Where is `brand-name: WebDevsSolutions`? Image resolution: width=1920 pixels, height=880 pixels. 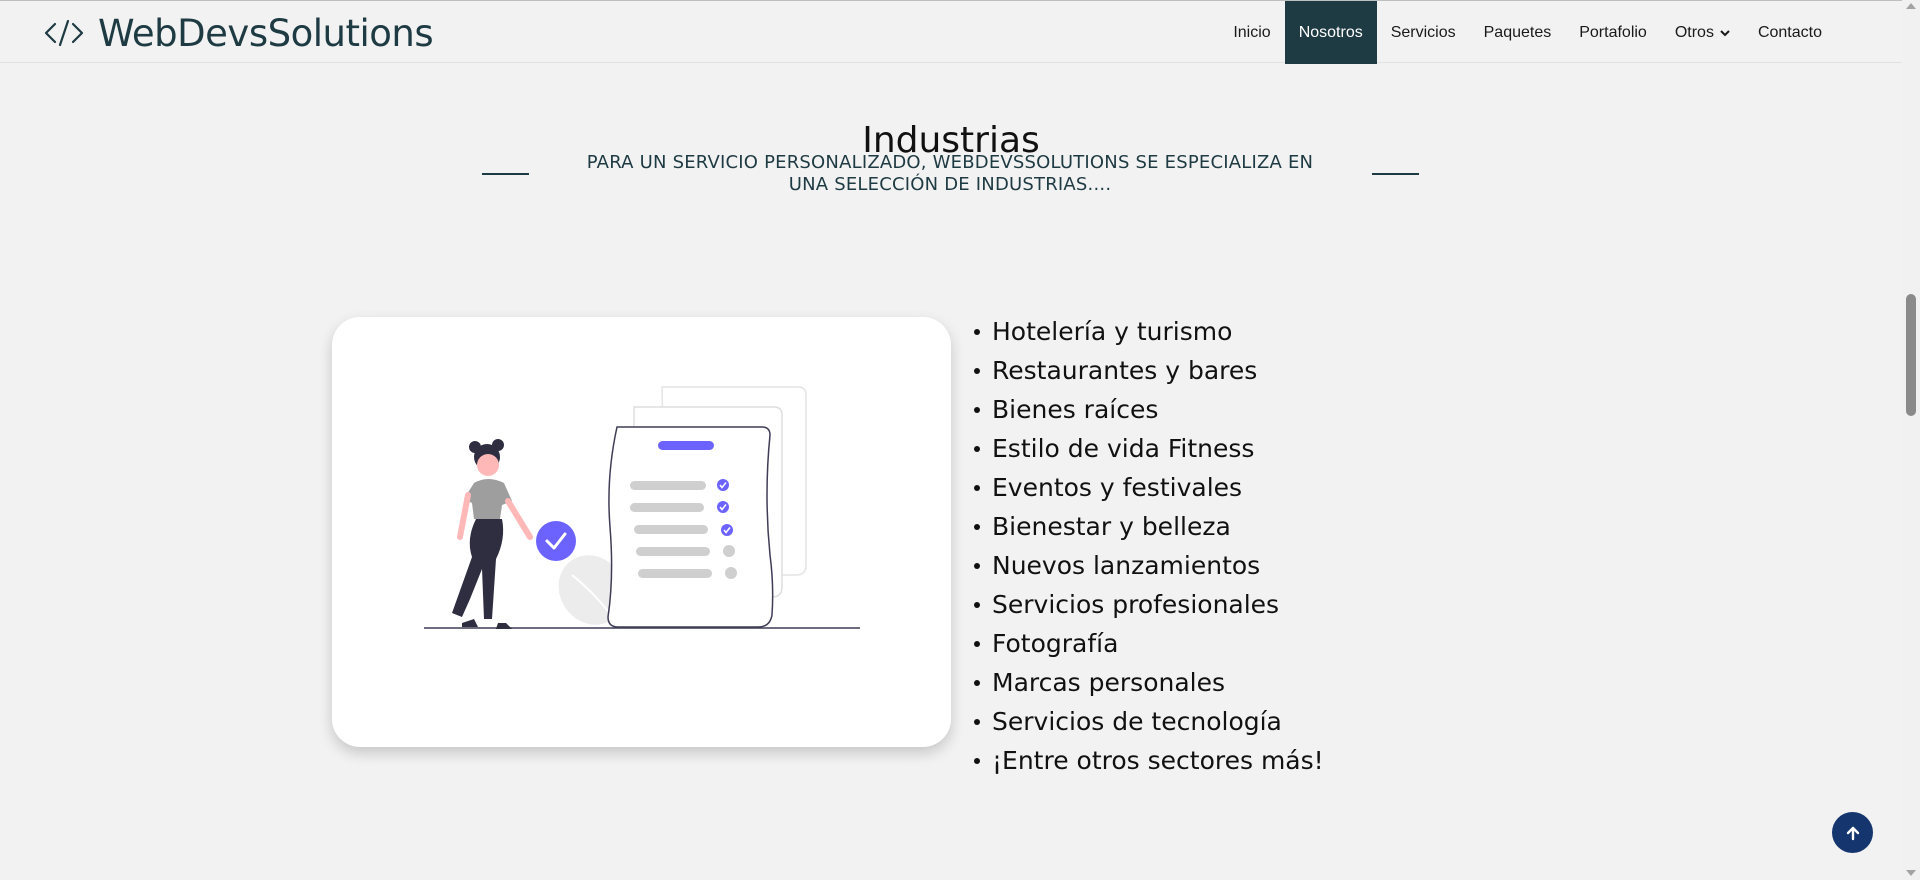
brand-name: WebDevsSolutions is located at coordinates (266, 33).